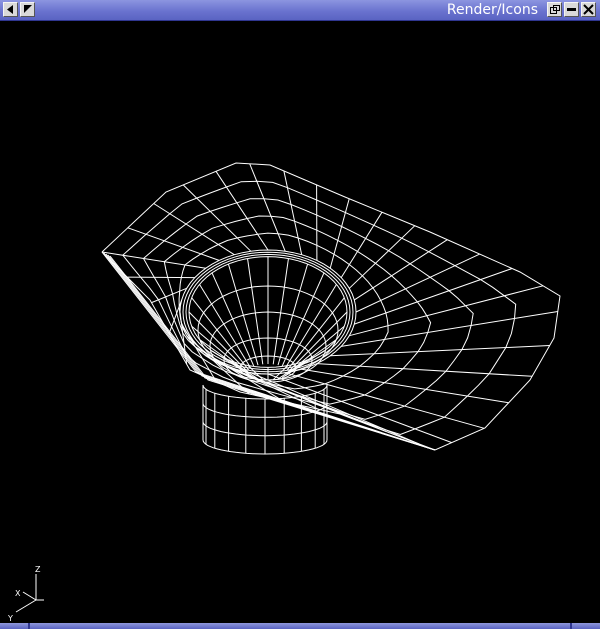 The image size is (600, 629). I want to click on minimize-icon, so click(571, 9).